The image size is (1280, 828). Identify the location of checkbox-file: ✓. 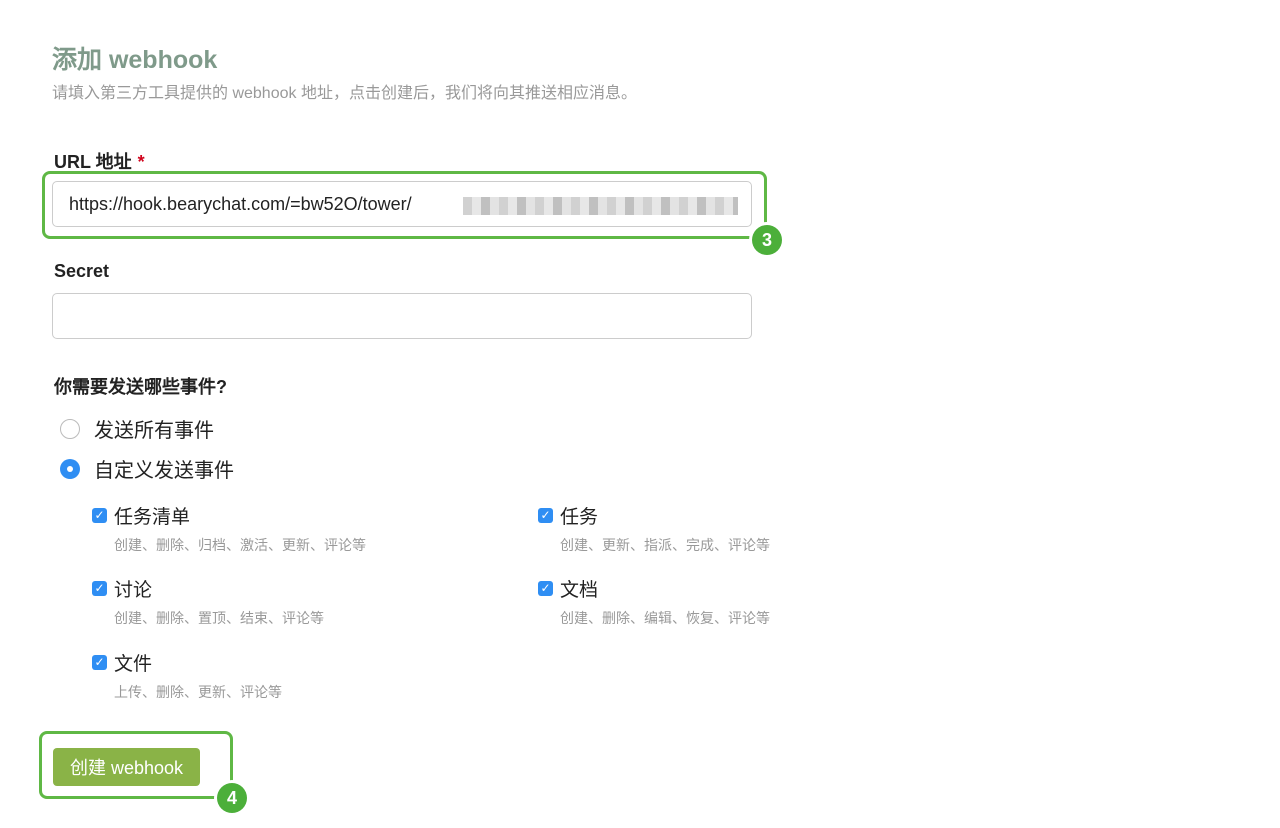
(99, 662).